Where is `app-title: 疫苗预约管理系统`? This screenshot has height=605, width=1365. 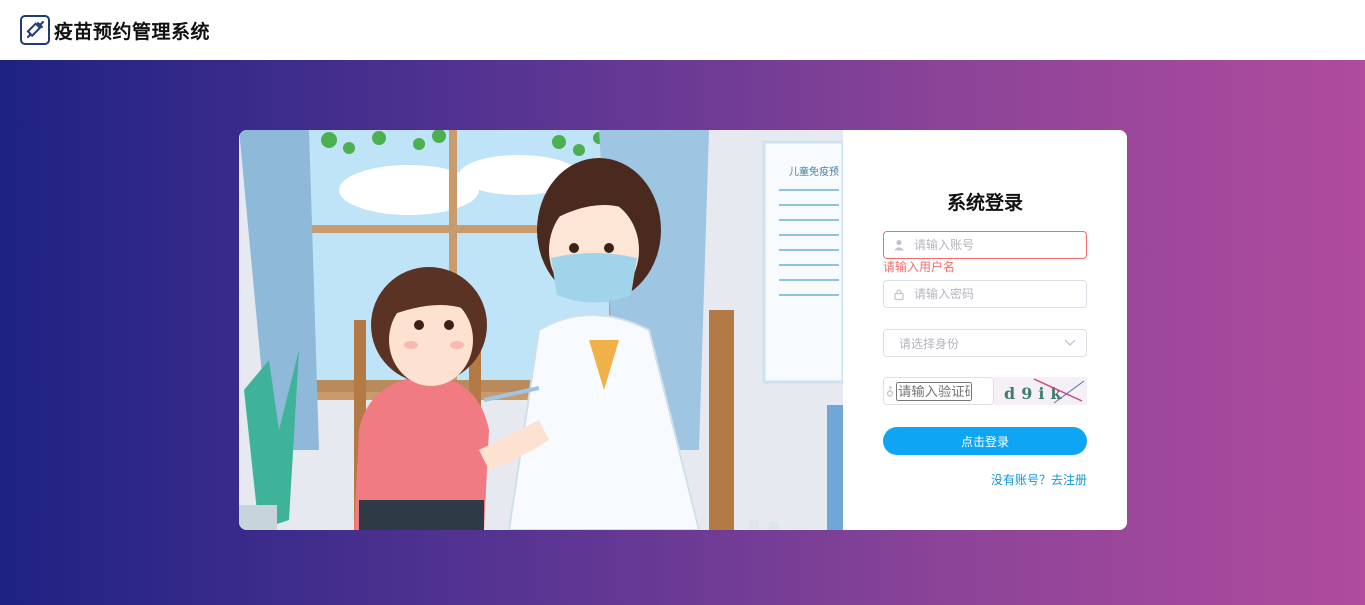
app-title: 疫苗预约管理系统 is located at coordinates (132, 31).